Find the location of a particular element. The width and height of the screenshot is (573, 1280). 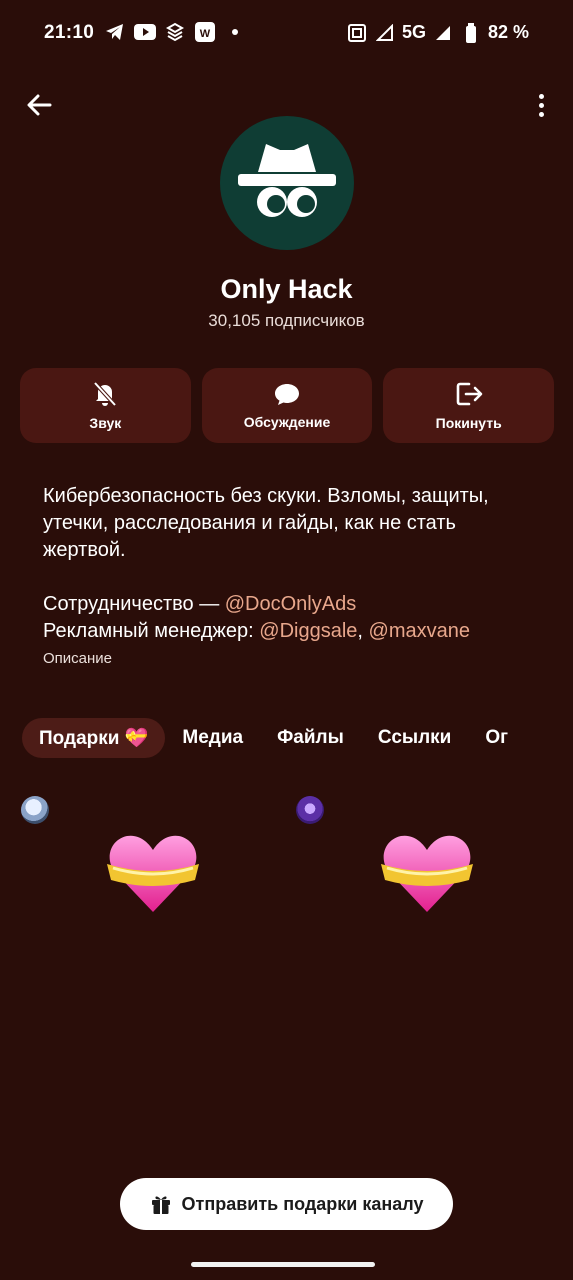

home-indicator is located at coordinates (283, 1264).